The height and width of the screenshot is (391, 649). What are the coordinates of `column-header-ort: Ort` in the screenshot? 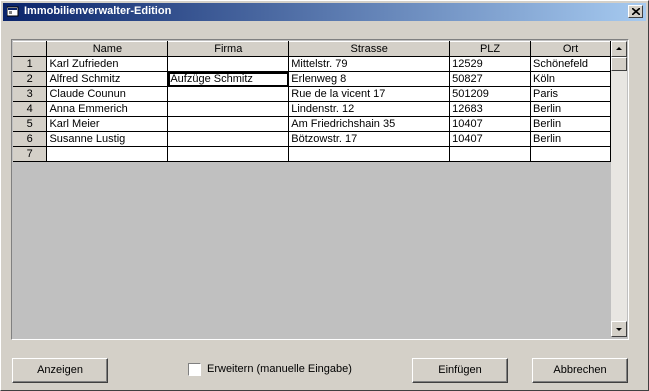 It's located at (570, 49).